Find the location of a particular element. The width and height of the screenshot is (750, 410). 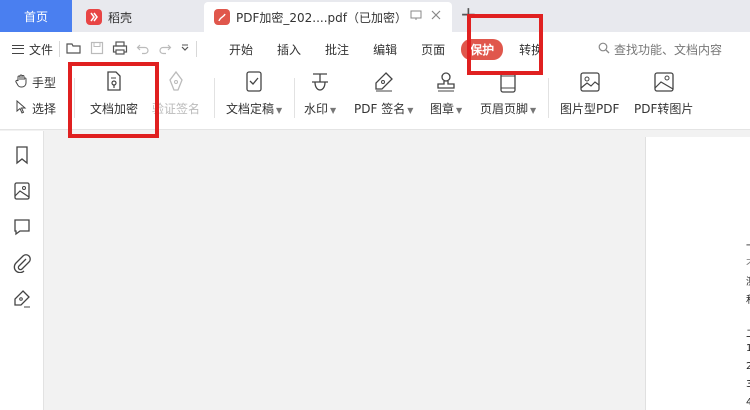

stamp-label: 图章 is located at coordinates (442, 109).